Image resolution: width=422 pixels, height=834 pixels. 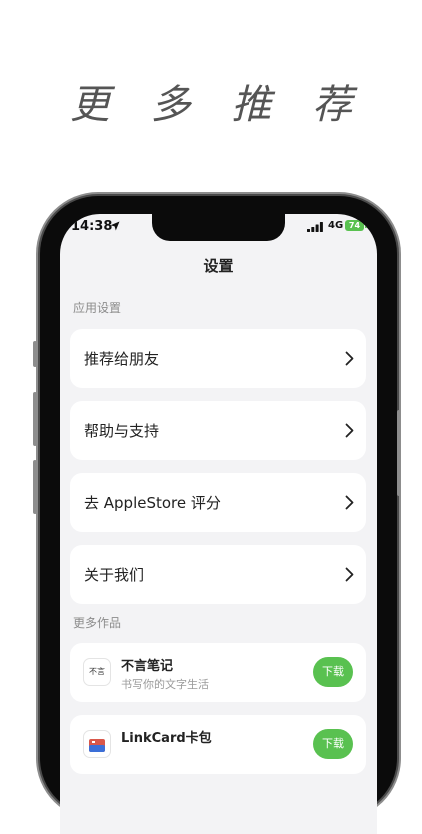 I want to click on app-card-linkcard: LinkCard卡包 下载, so click(x=218, y=744).